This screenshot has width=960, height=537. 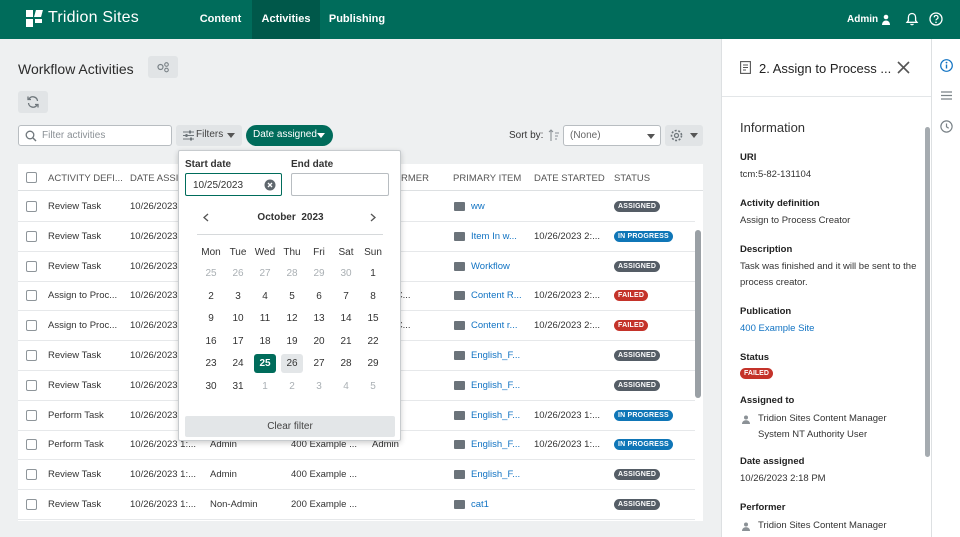 I want to click on cell-primary-item: ww, so click(x=500, y=206).